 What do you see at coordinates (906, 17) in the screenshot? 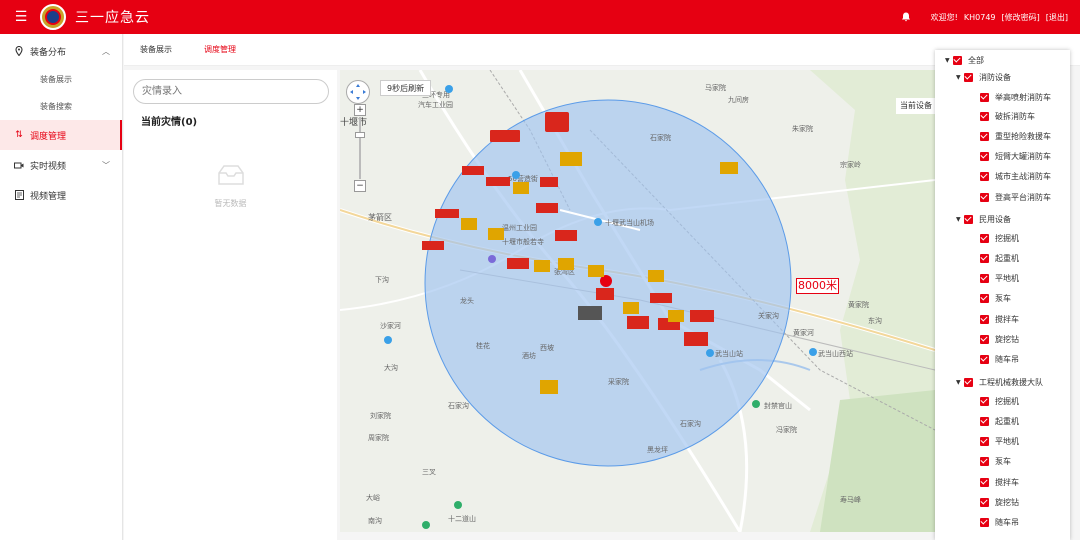
I see `bell-icon` at bounding box center [906, 17].